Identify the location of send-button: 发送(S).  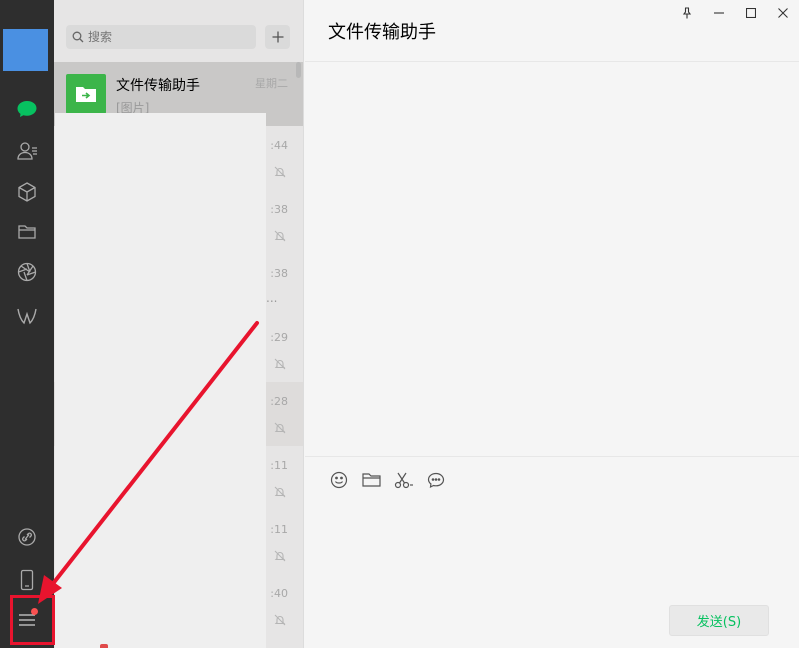
(719, 620).